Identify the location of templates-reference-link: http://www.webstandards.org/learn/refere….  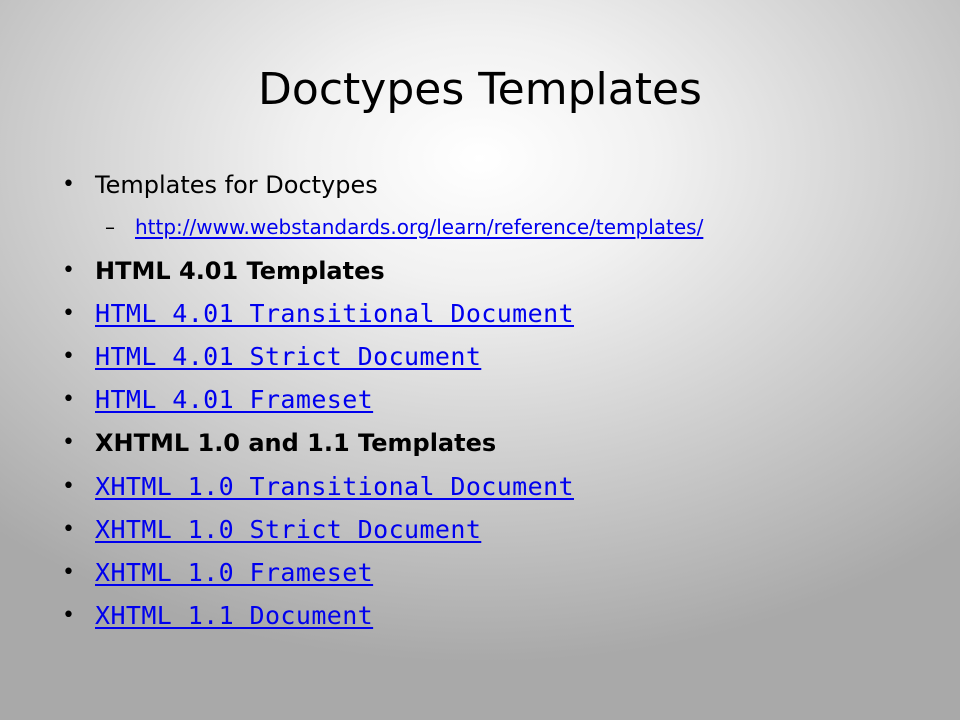
(419, 227).